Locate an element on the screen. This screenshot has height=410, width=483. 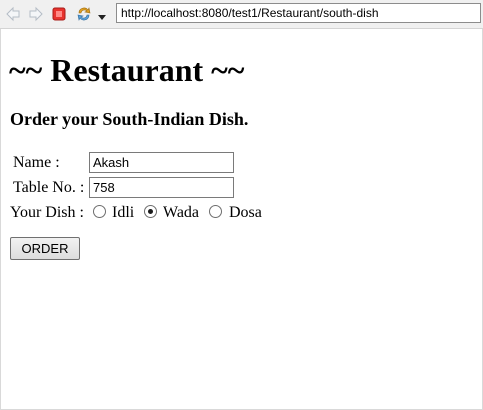
idli-option-label: Idli is located at coordinates (123, 212).